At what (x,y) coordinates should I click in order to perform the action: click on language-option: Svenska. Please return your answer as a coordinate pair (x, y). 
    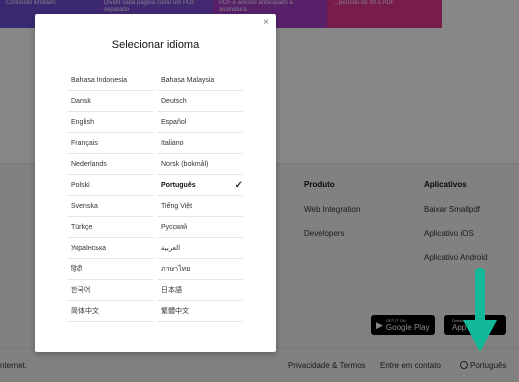
    Looking at the image, I should click on (110, 206).